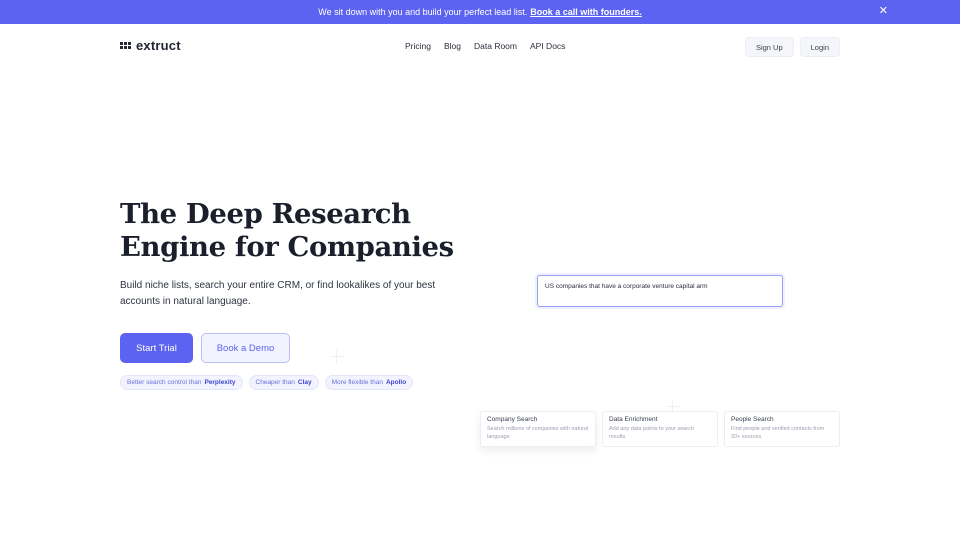 The image size is (960, 540). What do you see at coordinates (287, 230) in the screenshot?
I see `hero-title: The Deep Research Engine for Companies` at bounding box center [287, 230].